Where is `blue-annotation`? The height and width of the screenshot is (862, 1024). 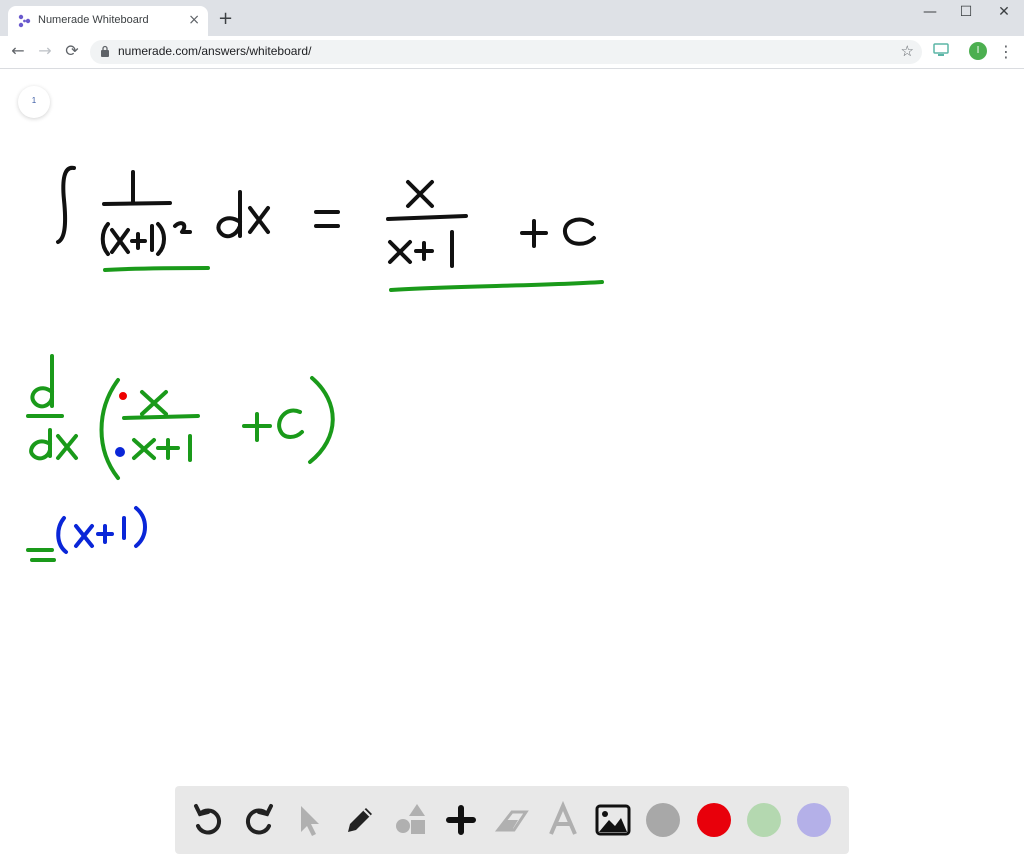
blue-annotation is located at coordinates (101, 500).